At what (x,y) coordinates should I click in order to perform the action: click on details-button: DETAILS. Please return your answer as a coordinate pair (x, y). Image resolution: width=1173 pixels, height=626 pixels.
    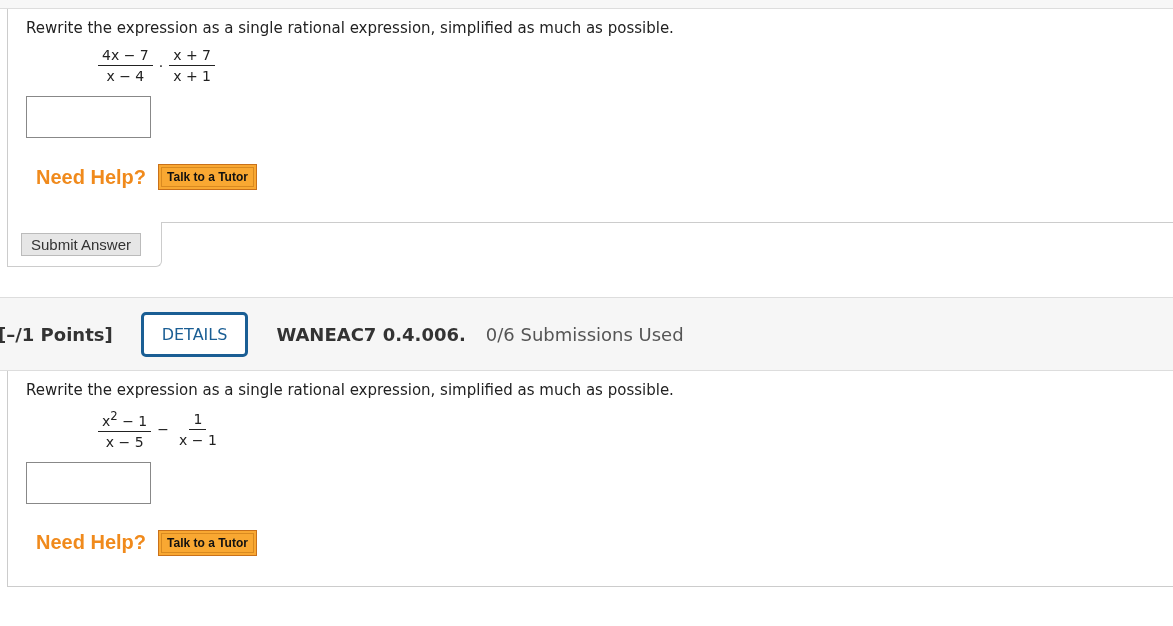
    Looking at the image, I should click on (194, 334).